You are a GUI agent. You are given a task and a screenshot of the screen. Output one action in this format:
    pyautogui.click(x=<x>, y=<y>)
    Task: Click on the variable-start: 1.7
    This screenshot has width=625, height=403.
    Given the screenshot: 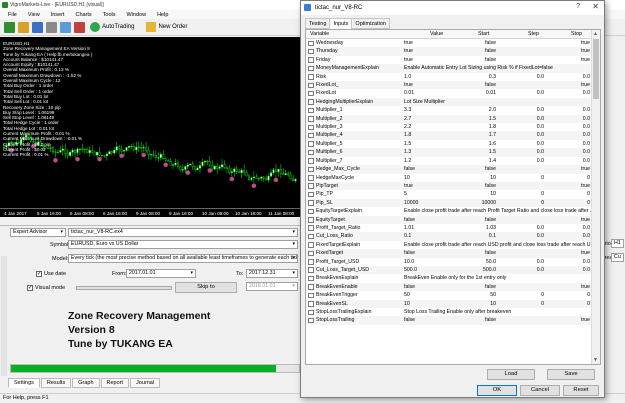 What is the action you would take?
    pyautogui.click(x=474, y=135)
    